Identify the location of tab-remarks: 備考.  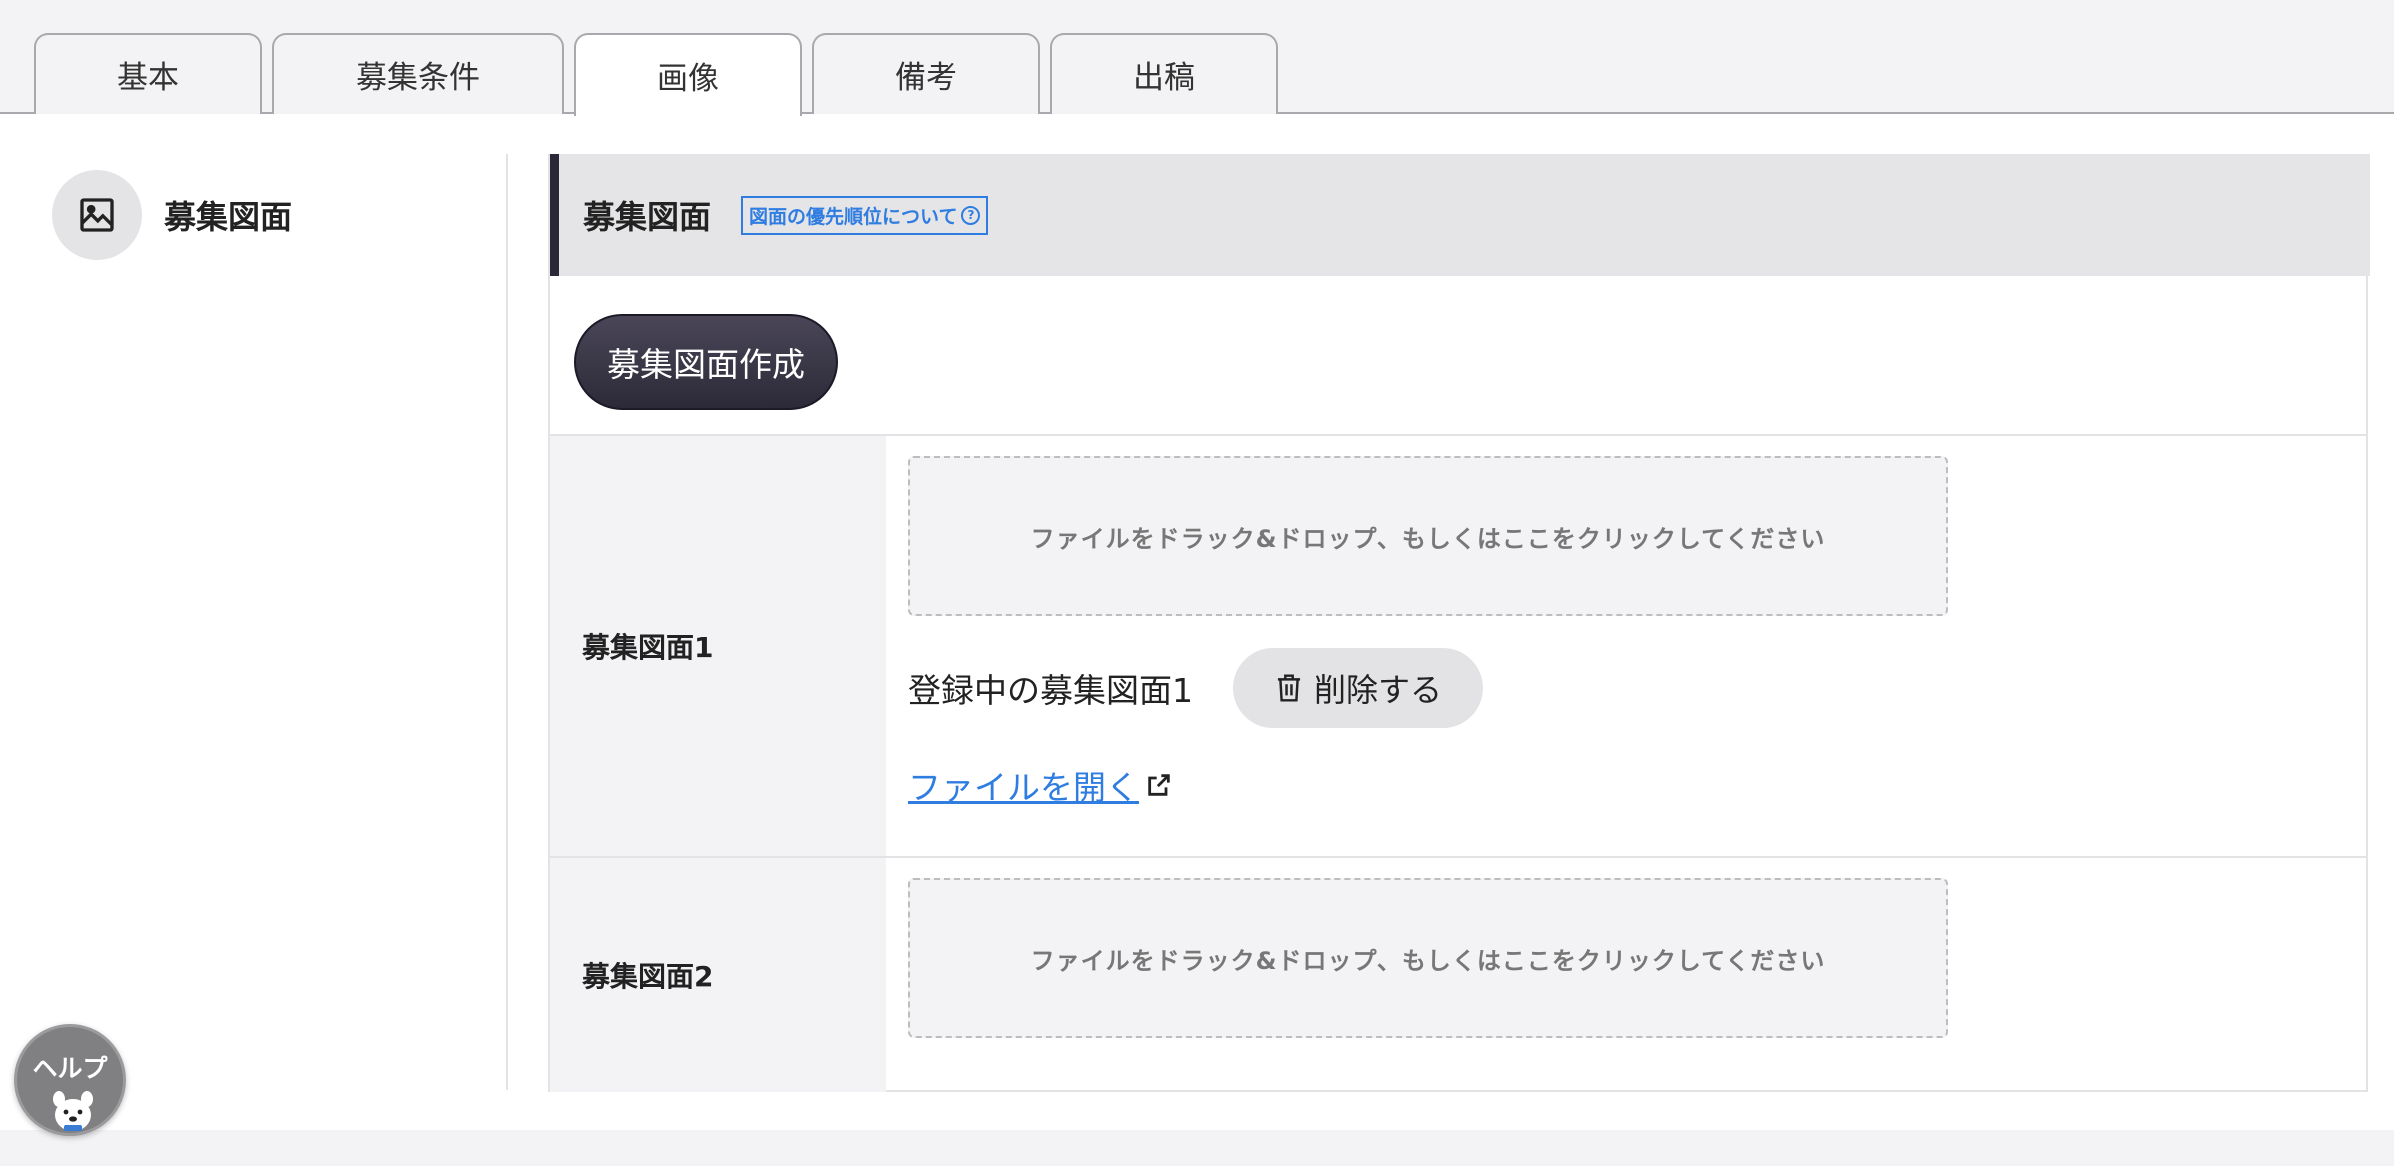
(926, 73).